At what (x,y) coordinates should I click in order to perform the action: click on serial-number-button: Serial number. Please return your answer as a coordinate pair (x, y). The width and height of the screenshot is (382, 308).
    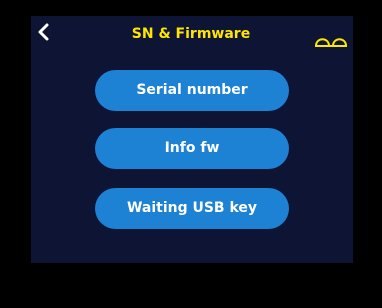
    Looking at the image, I should click on (192, 90).